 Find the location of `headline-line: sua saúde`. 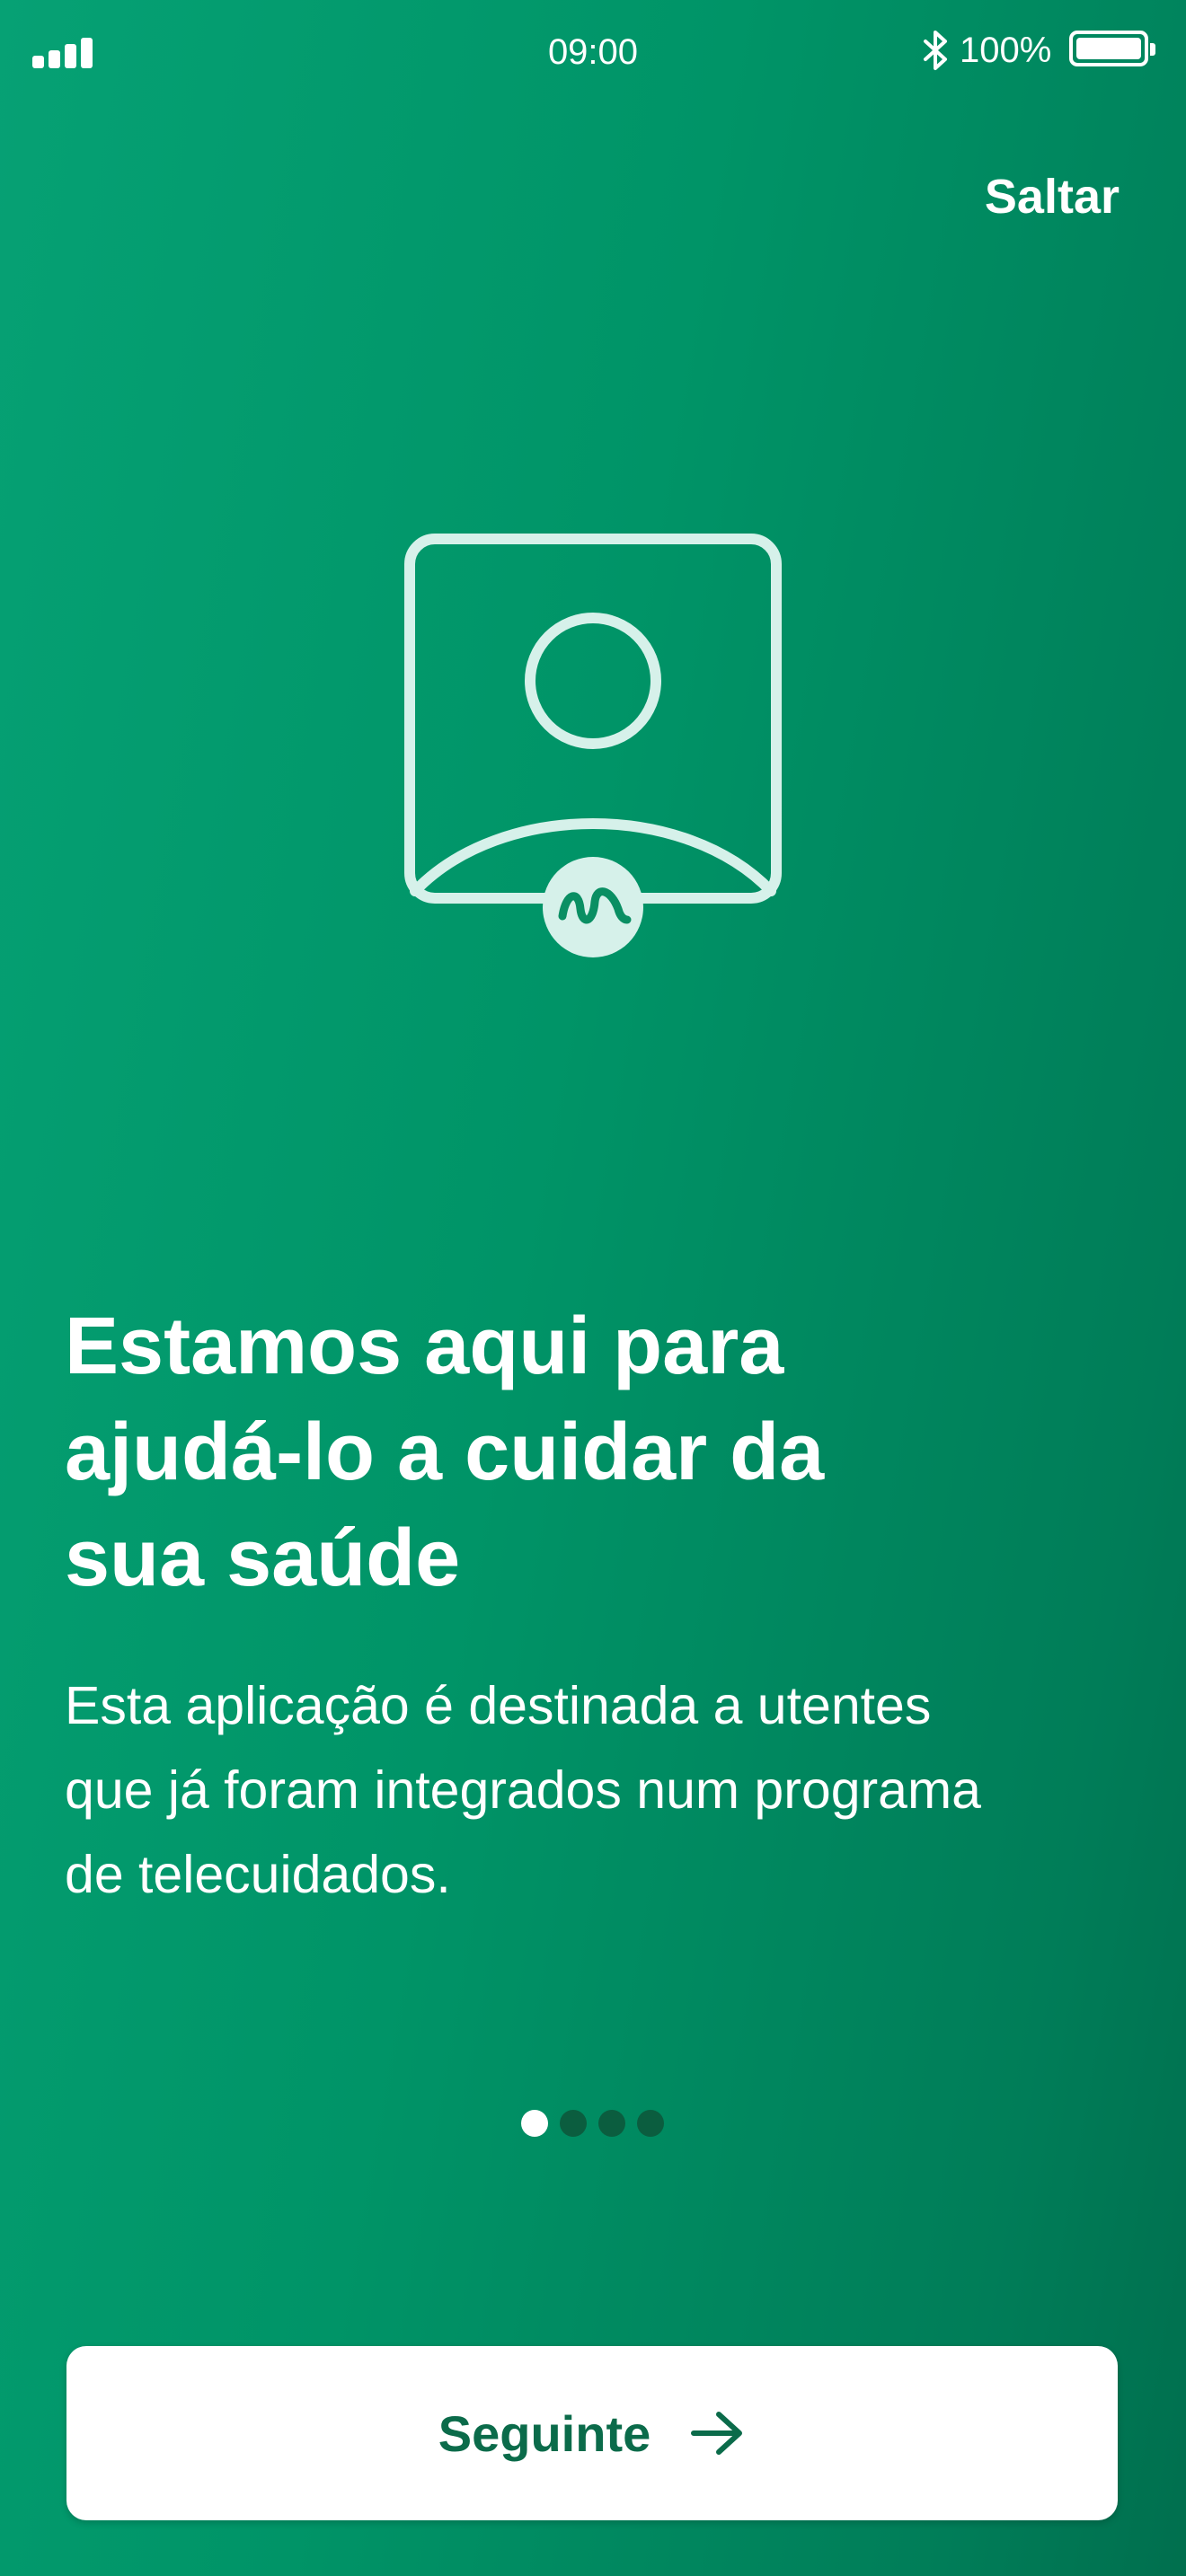

headline-line: sua saúde is located at coordinates (263, 1558).